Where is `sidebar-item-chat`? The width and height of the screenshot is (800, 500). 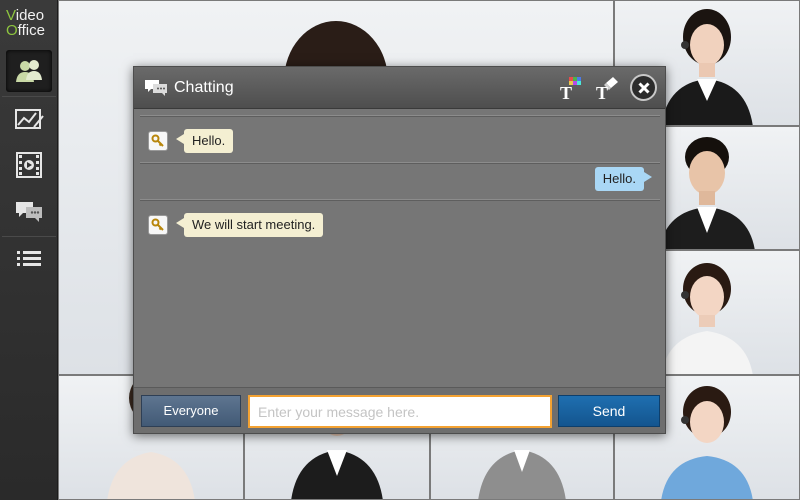 sidebar-item-chat is located at coordinates (29, 211).